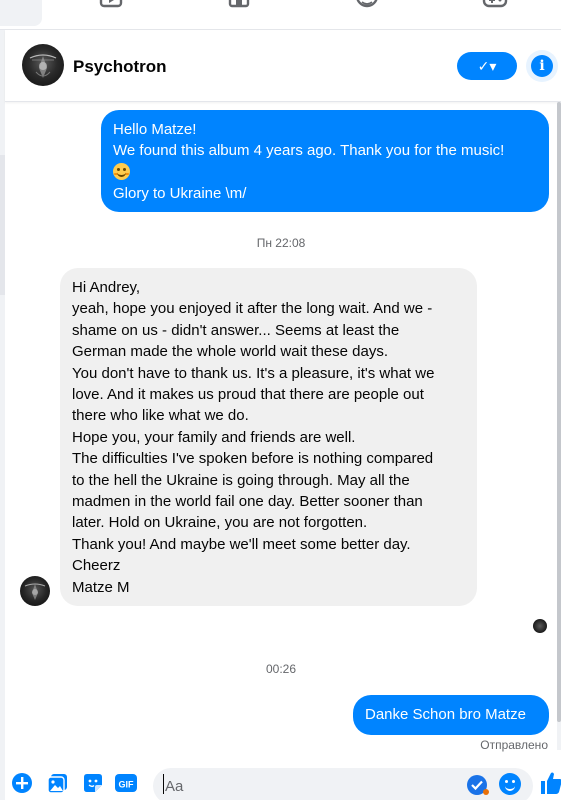 The image size is (561, 800). I want to click on message-timestamp: 00:26, so click(281, 669).